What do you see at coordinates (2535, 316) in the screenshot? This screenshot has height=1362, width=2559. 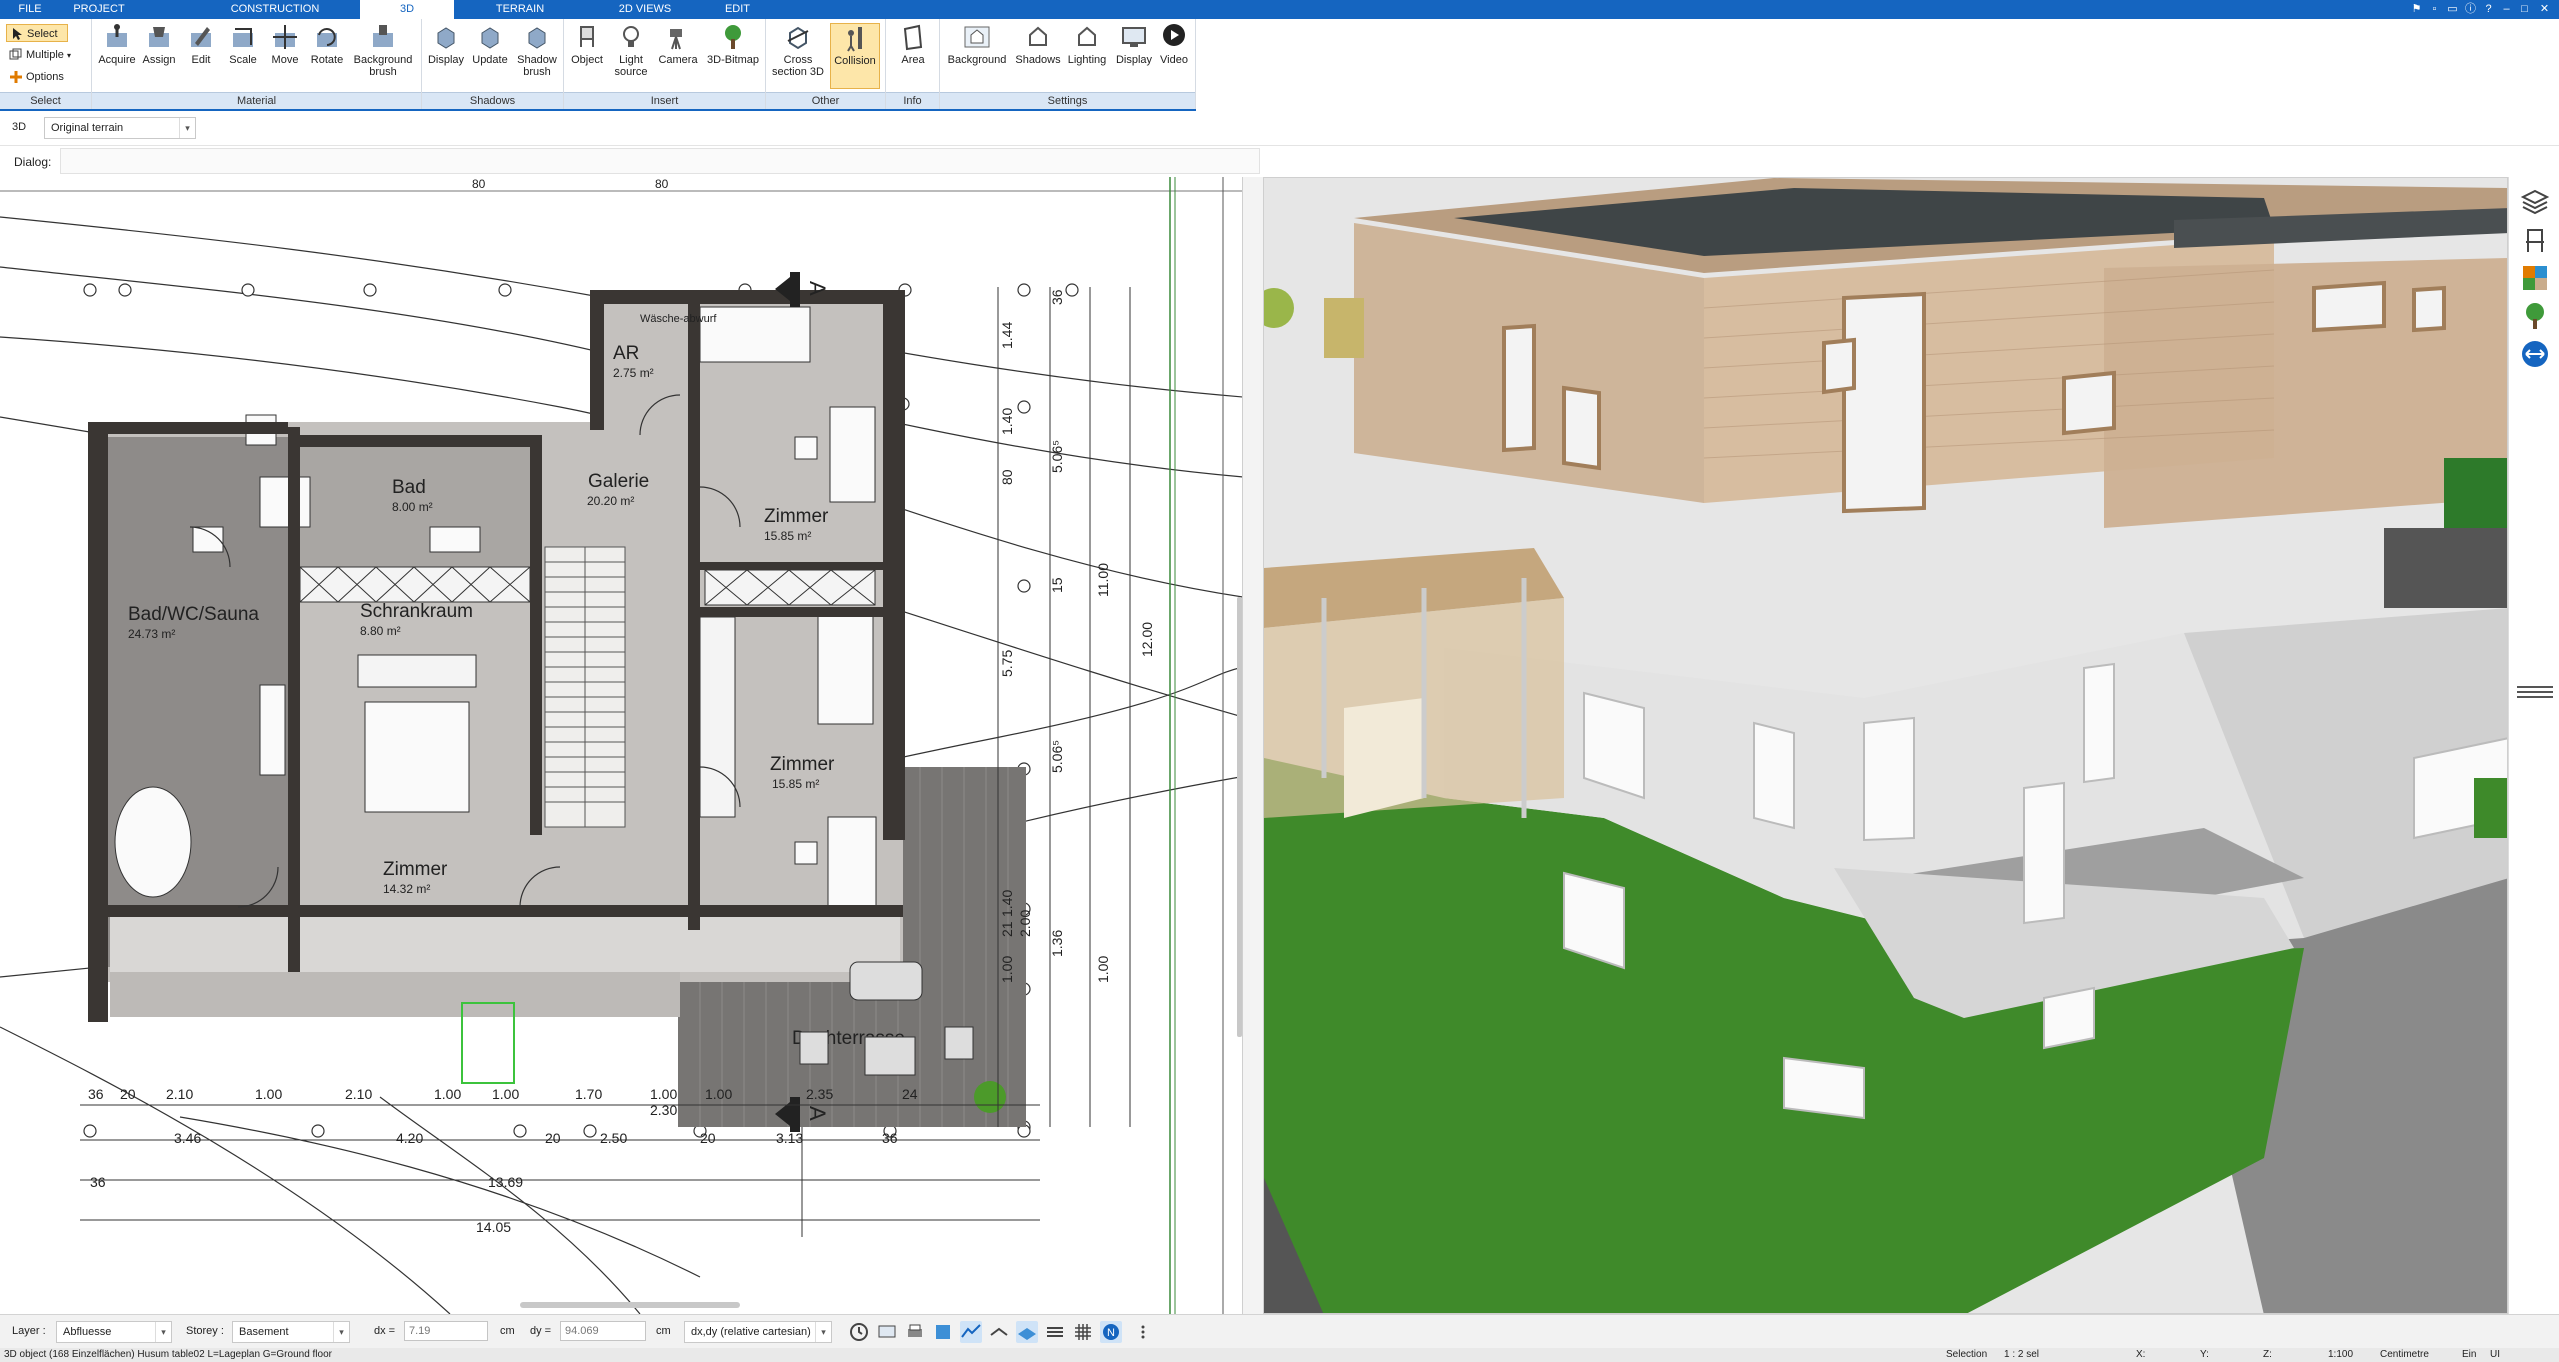 I see `tree-icon` at bounding box center [2535, 316].